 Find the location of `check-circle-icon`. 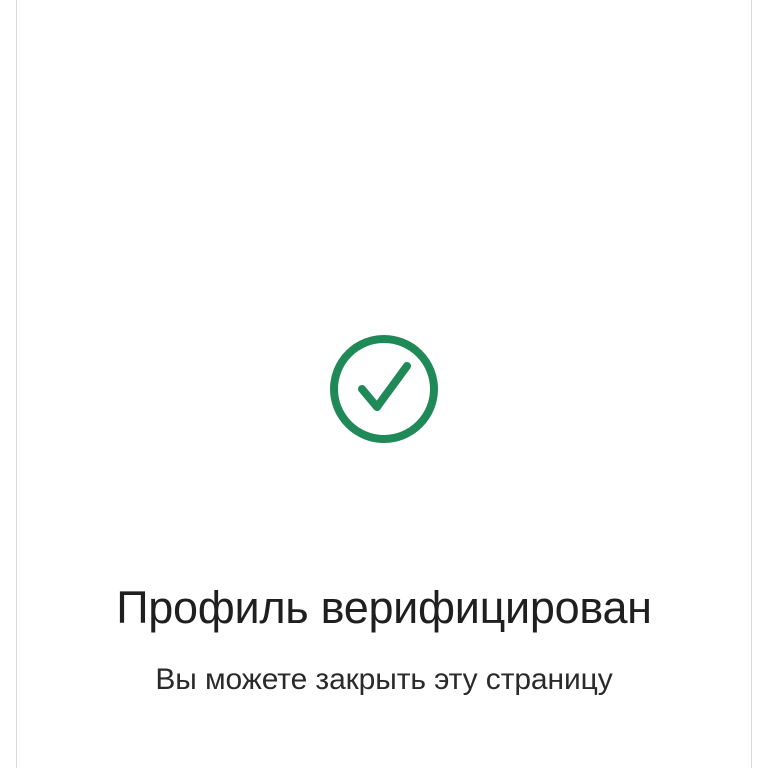

check-circle-icon is located at coordinates (384, 389).